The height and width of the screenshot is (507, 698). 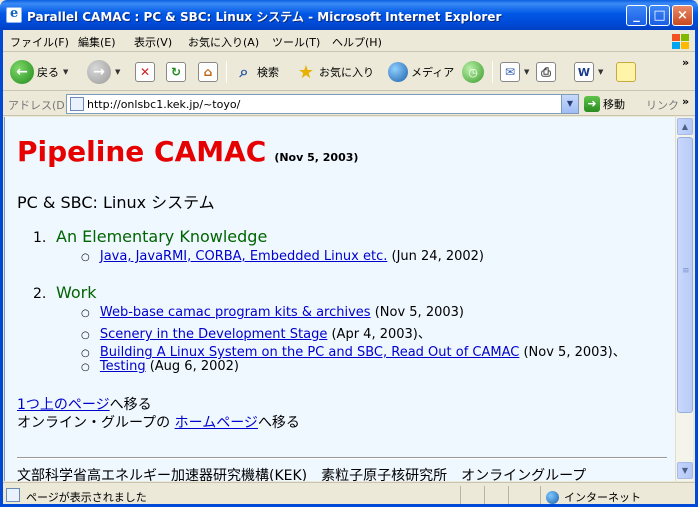 What do you see at coordinates (86, 497) in the screenshot?
I see `status-text: ページが表示されました` at bounding box center [86, 497].